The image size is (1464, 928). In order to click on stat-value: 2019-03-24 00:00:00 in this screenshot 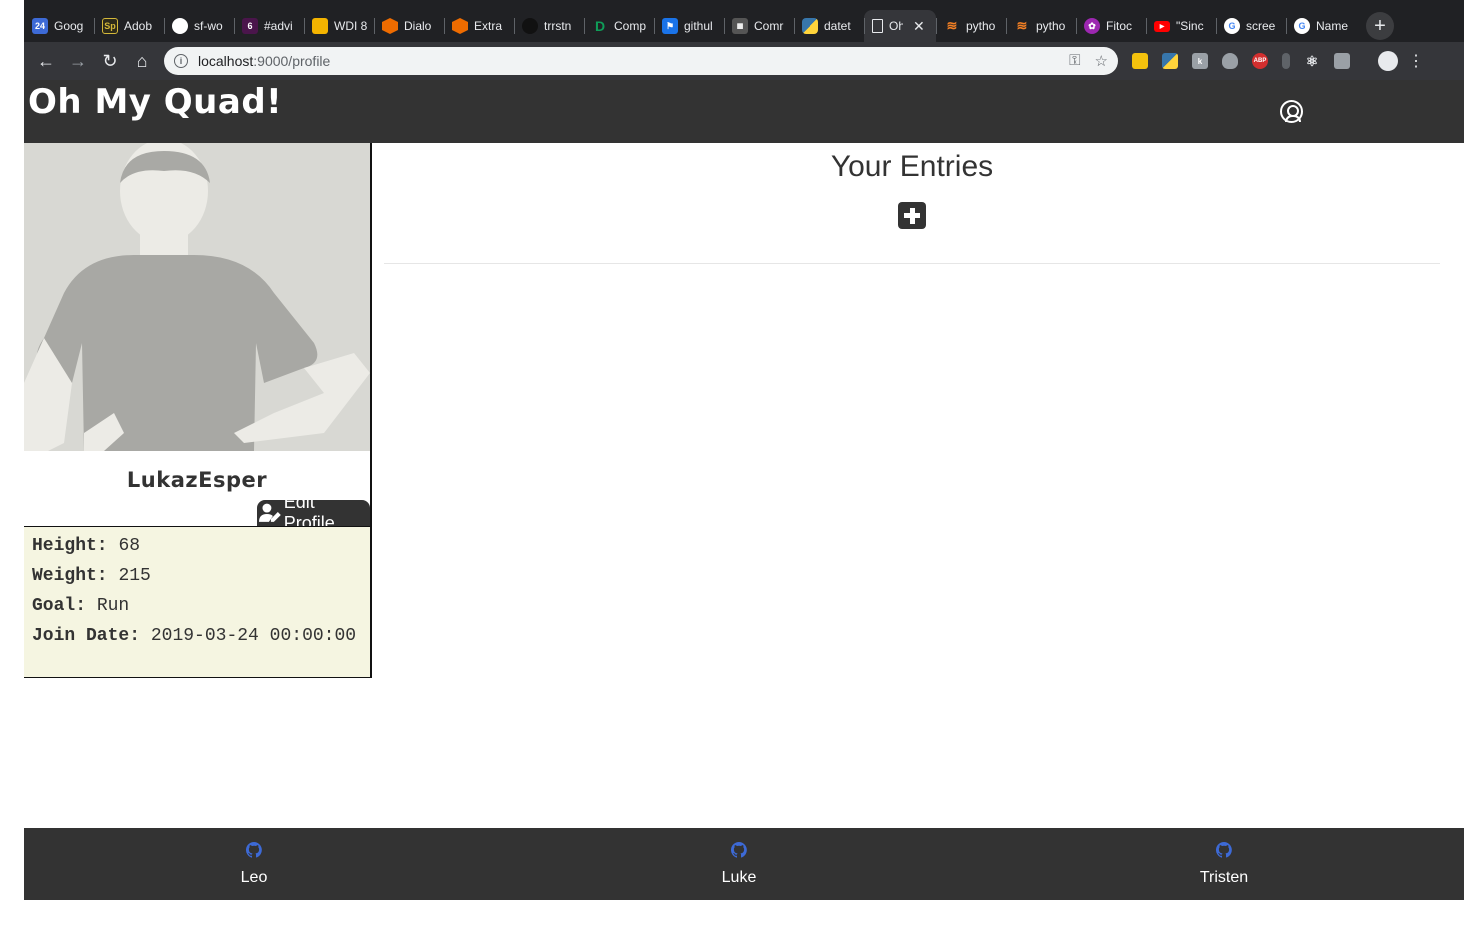, I will do `click(253, 636)`.